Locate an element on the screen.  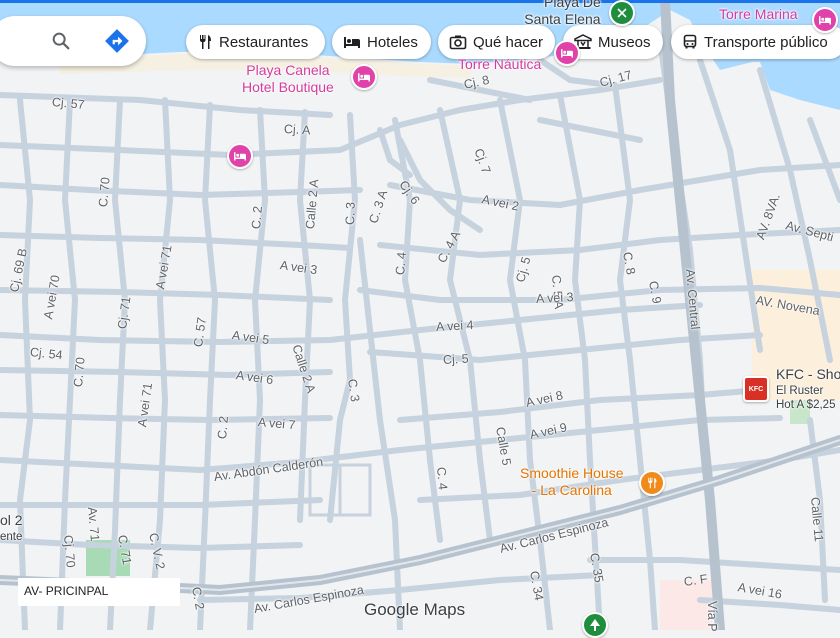
chip-restaurantes: Restaurantes is located at coordinates (255, 42).